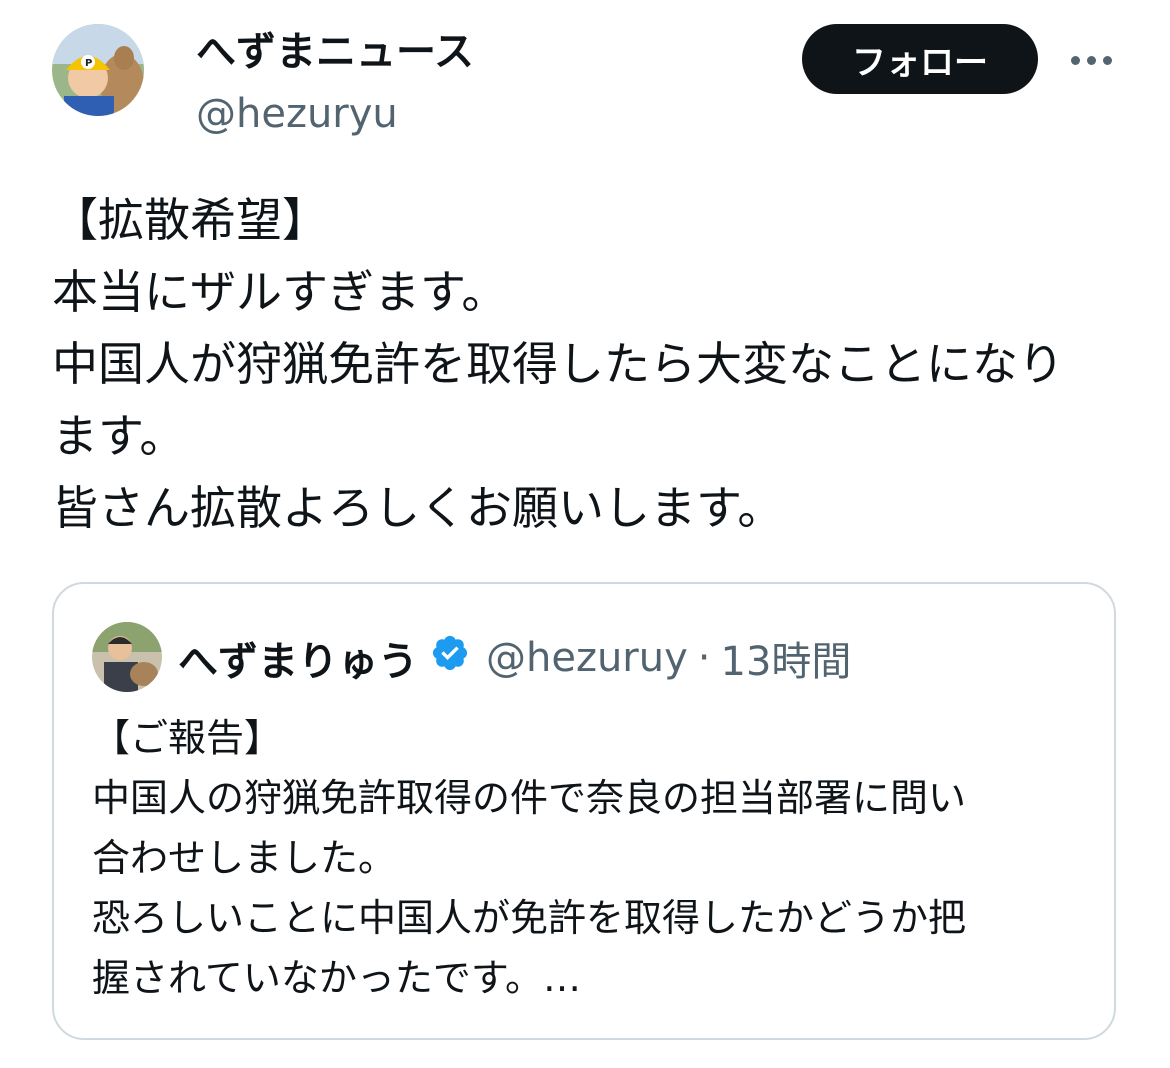  What do you see at coordinates (298, 658) in the screenshot?
I see `quoted-author-display-name: へずまりゅう` at bounding box center [298, 658].